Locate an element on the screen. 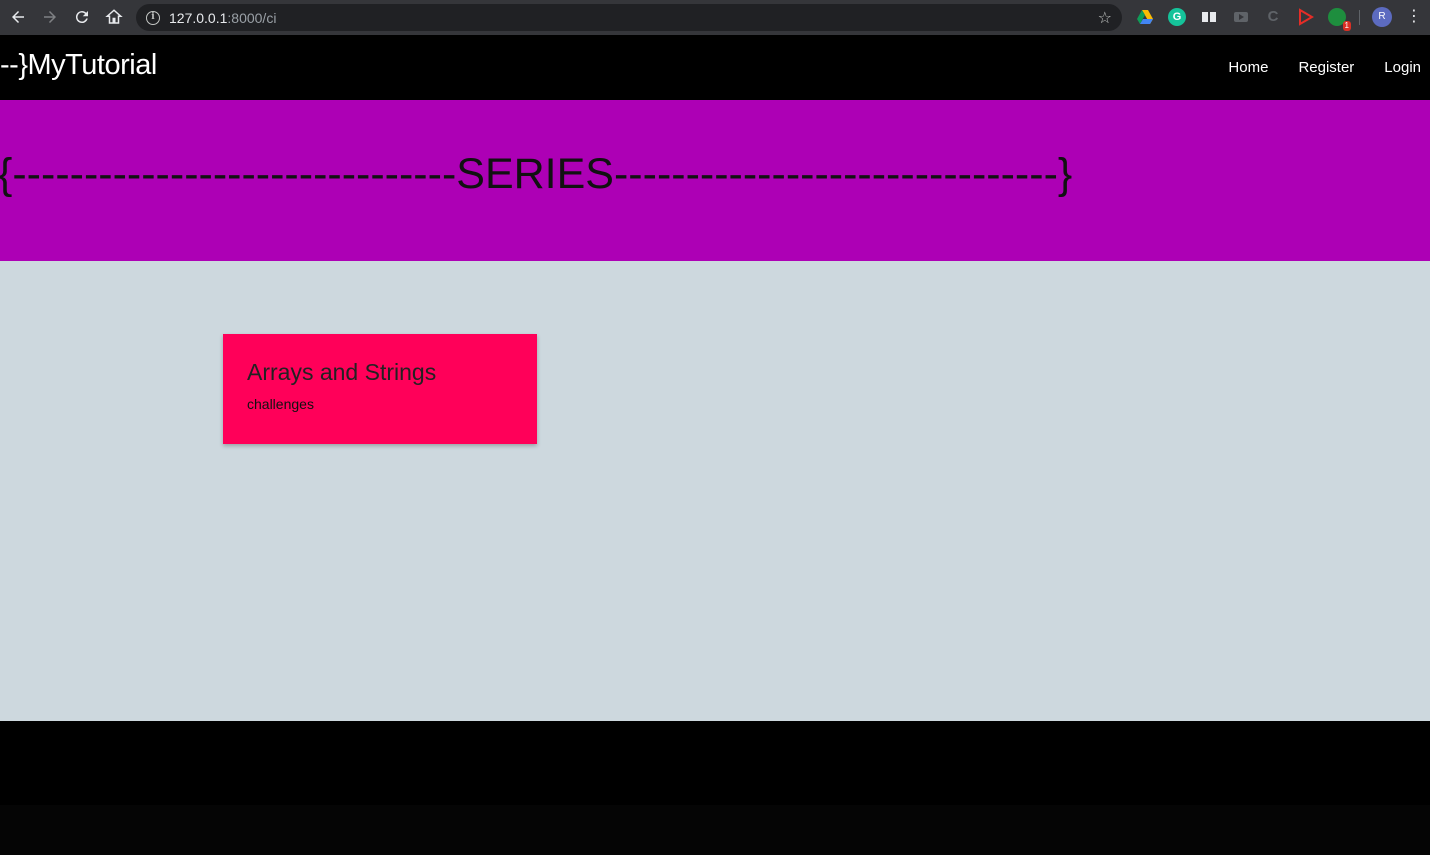 The image size is (1430, 855). back-icon is located at coordinates (18, 17).